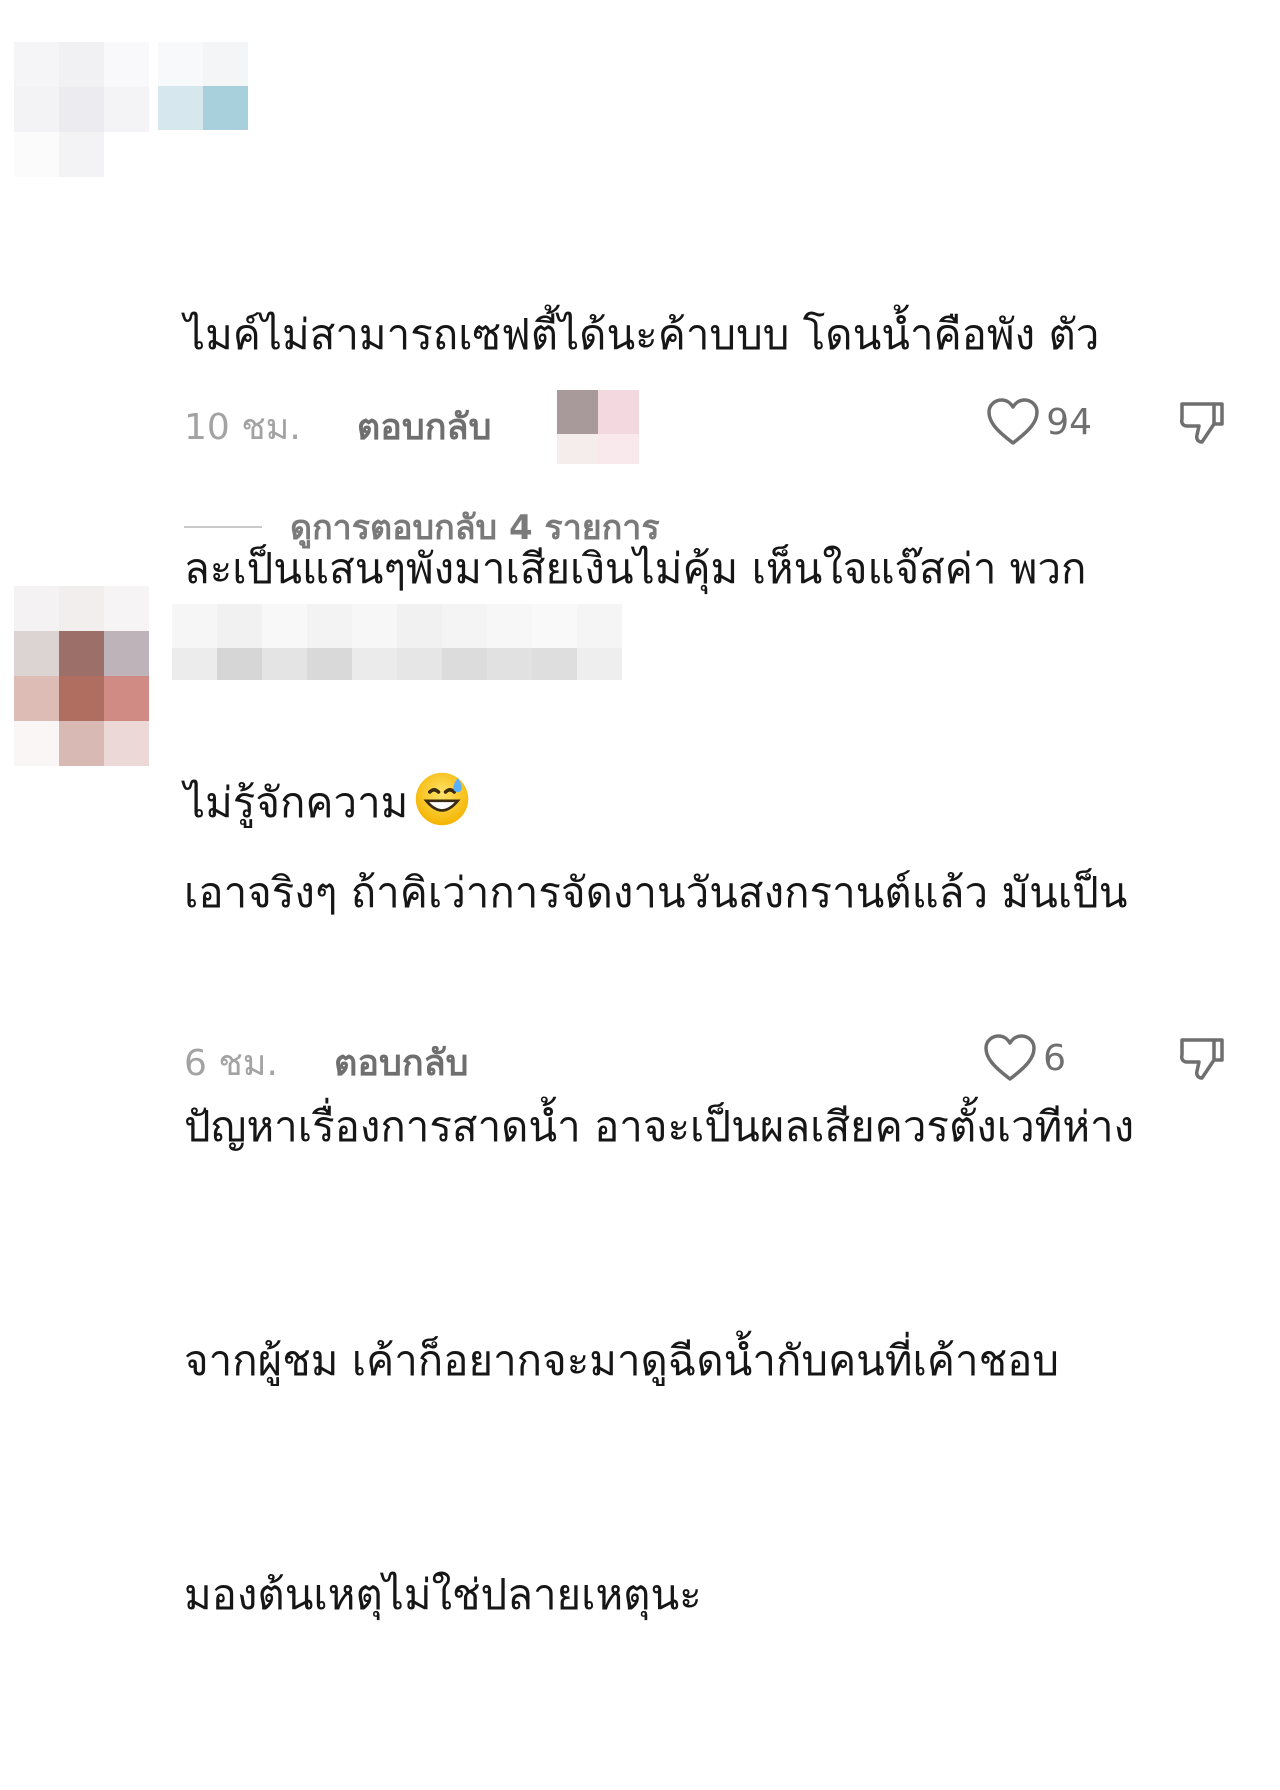 The width and height of the screenshot is (1280, 1790). Describe the element at coordinates (443, 1594) in the screenshot. I see `comment-text-line: มองต้นเหตุไม่ใช่ปลายเหตุนะ` at that location.